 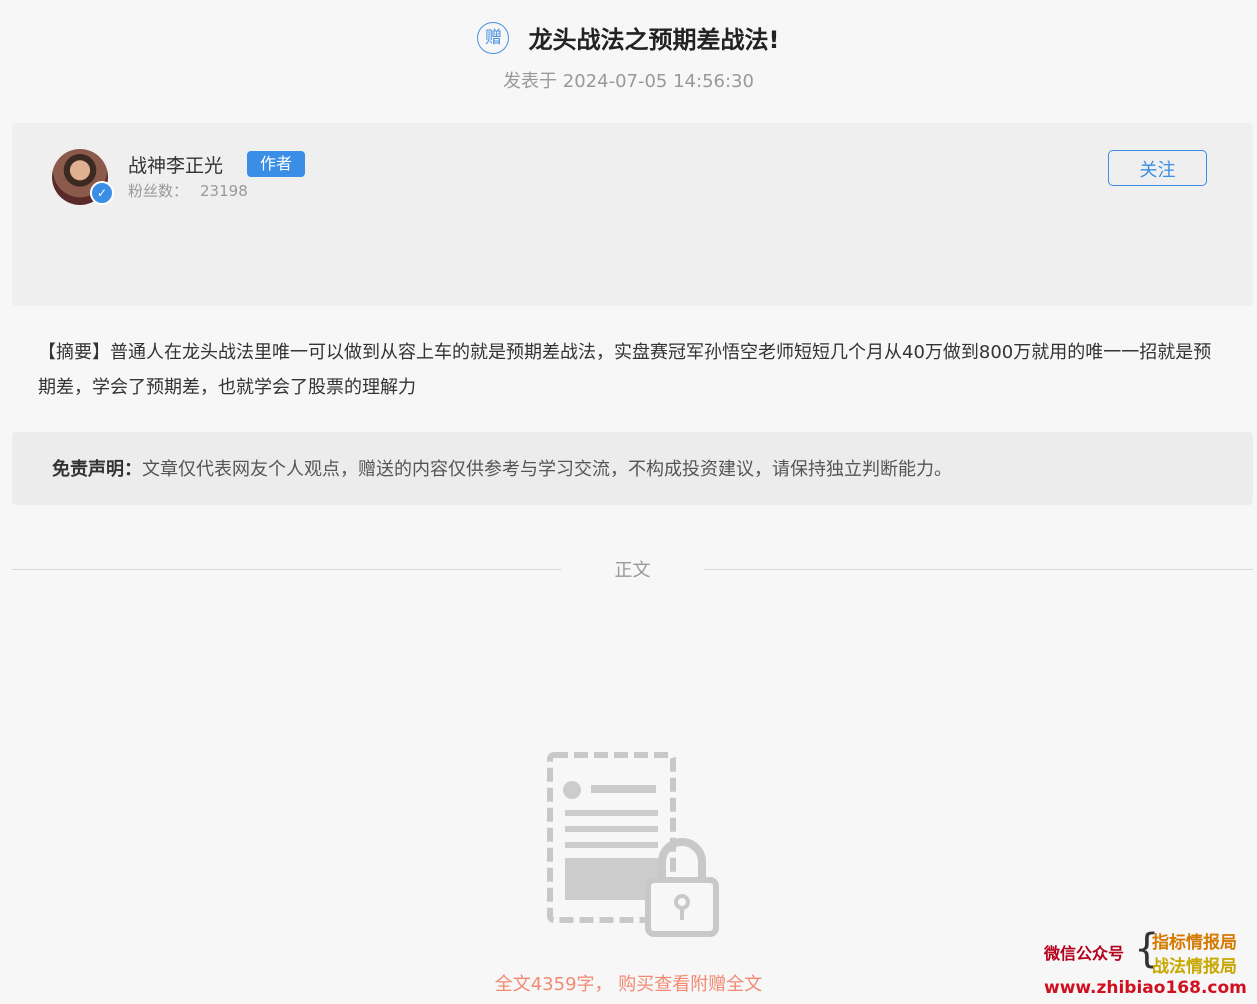 I want to click on divider-line-left, so click(x=286, y=569).